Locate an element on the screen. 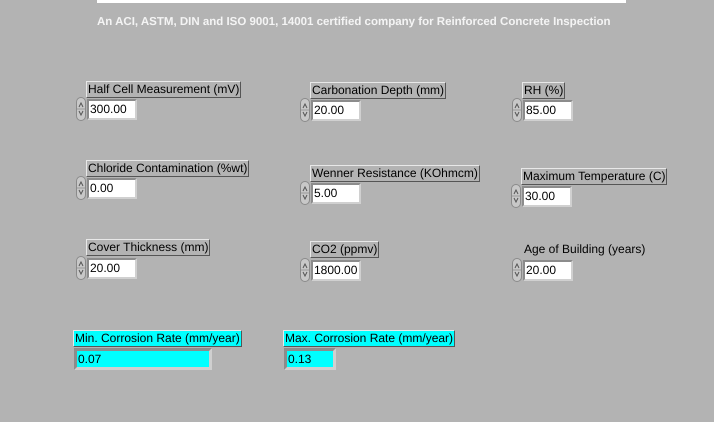 This screenshot has height=422, width=714. field-label: Half Cell Measurement (mV) is located at coordinates (164, 89).